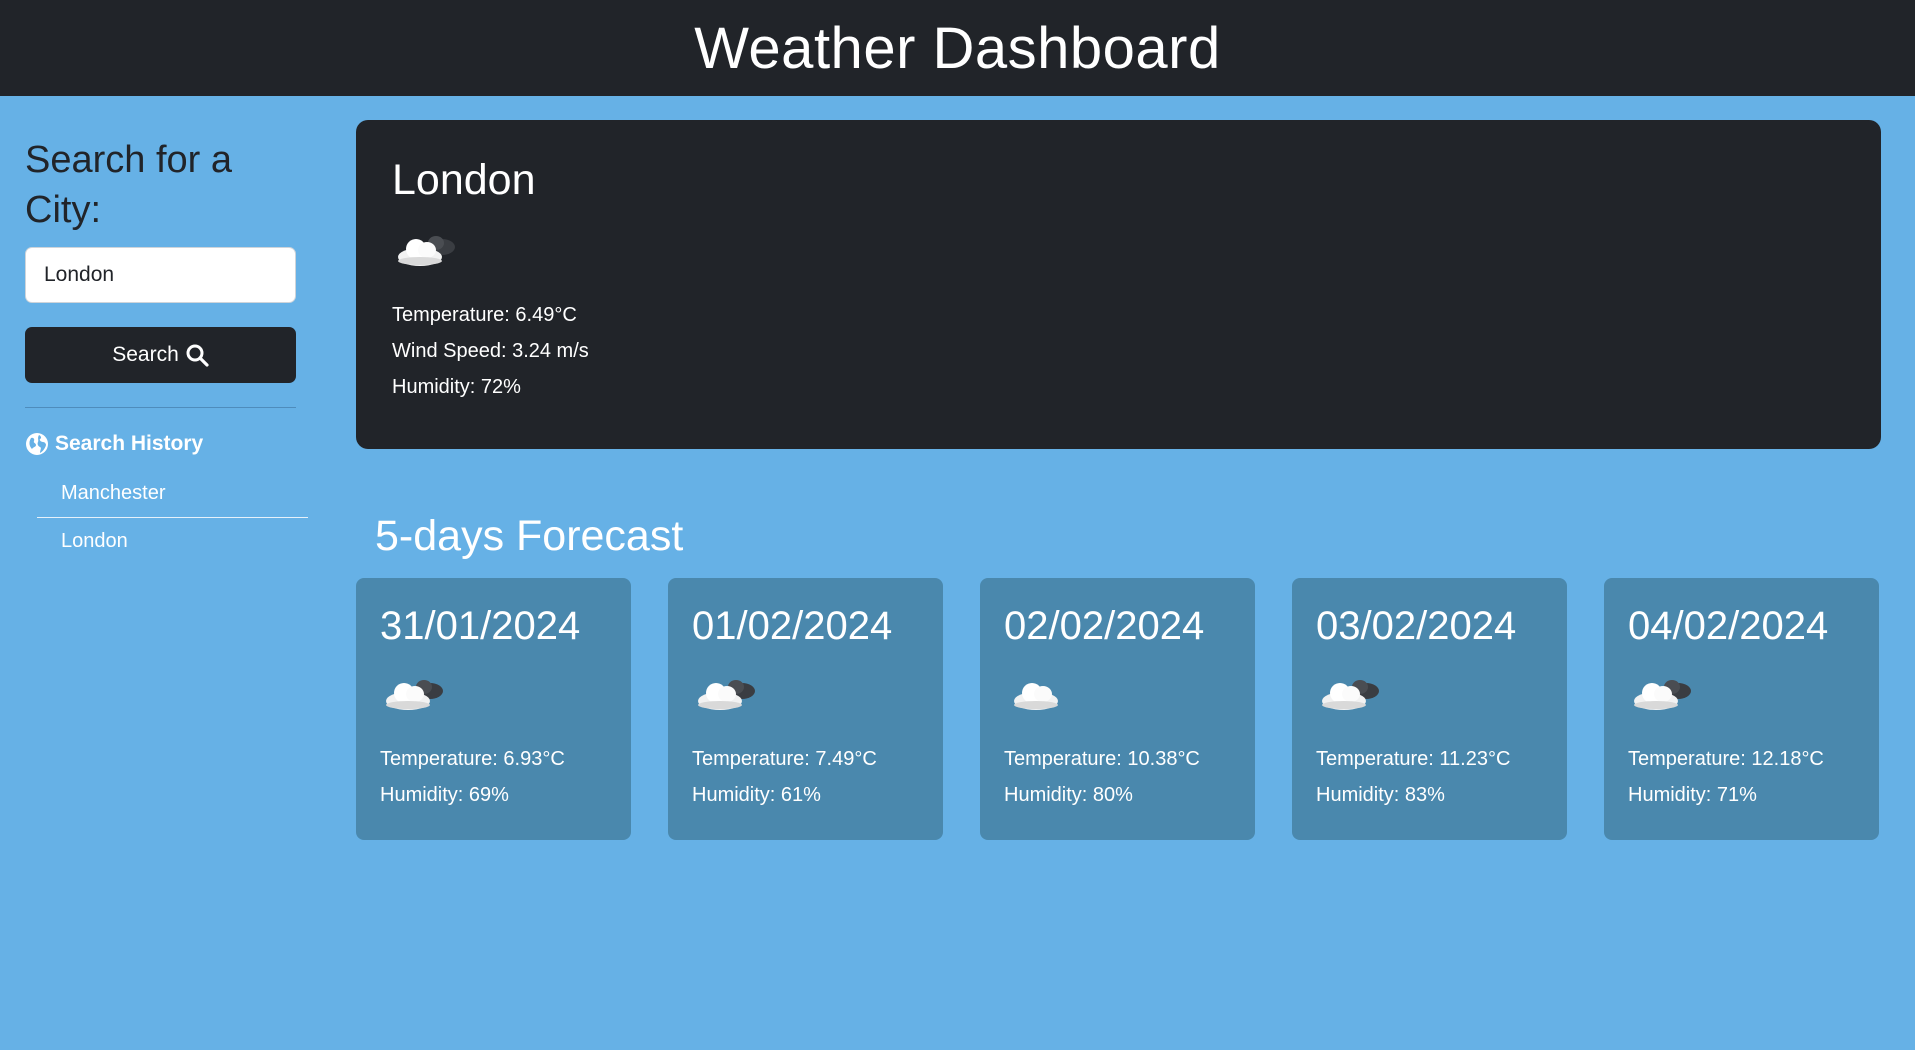  I want to click on cloud-icon, so click(1036, 696).